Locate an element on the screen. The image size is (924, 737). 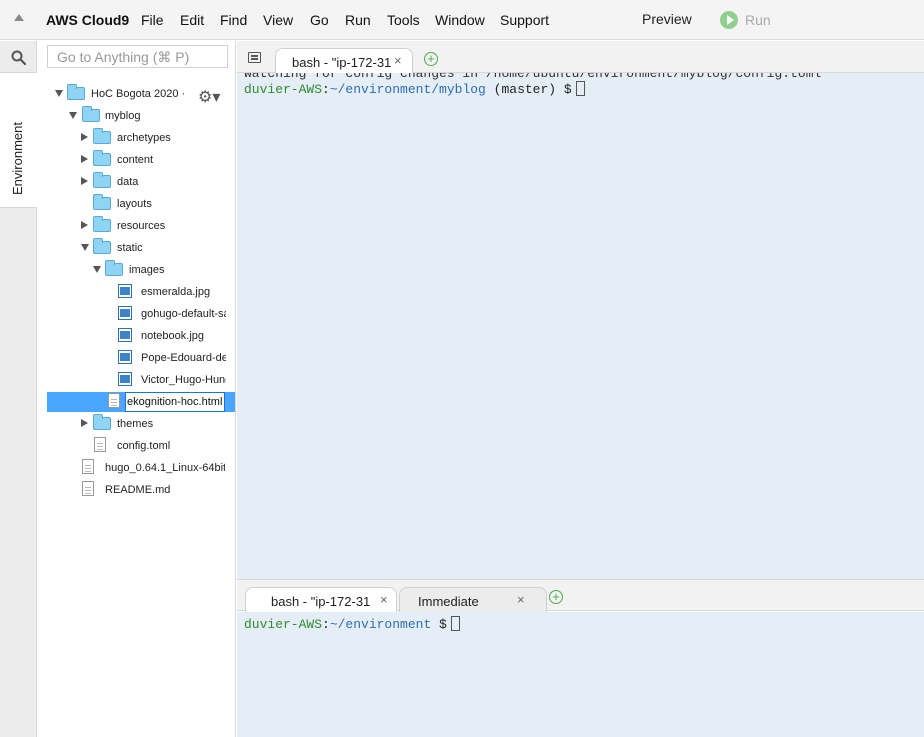
tree-item-victor-hugo: Victor_Hugo-Hunc is located at coordinates (172, 380).